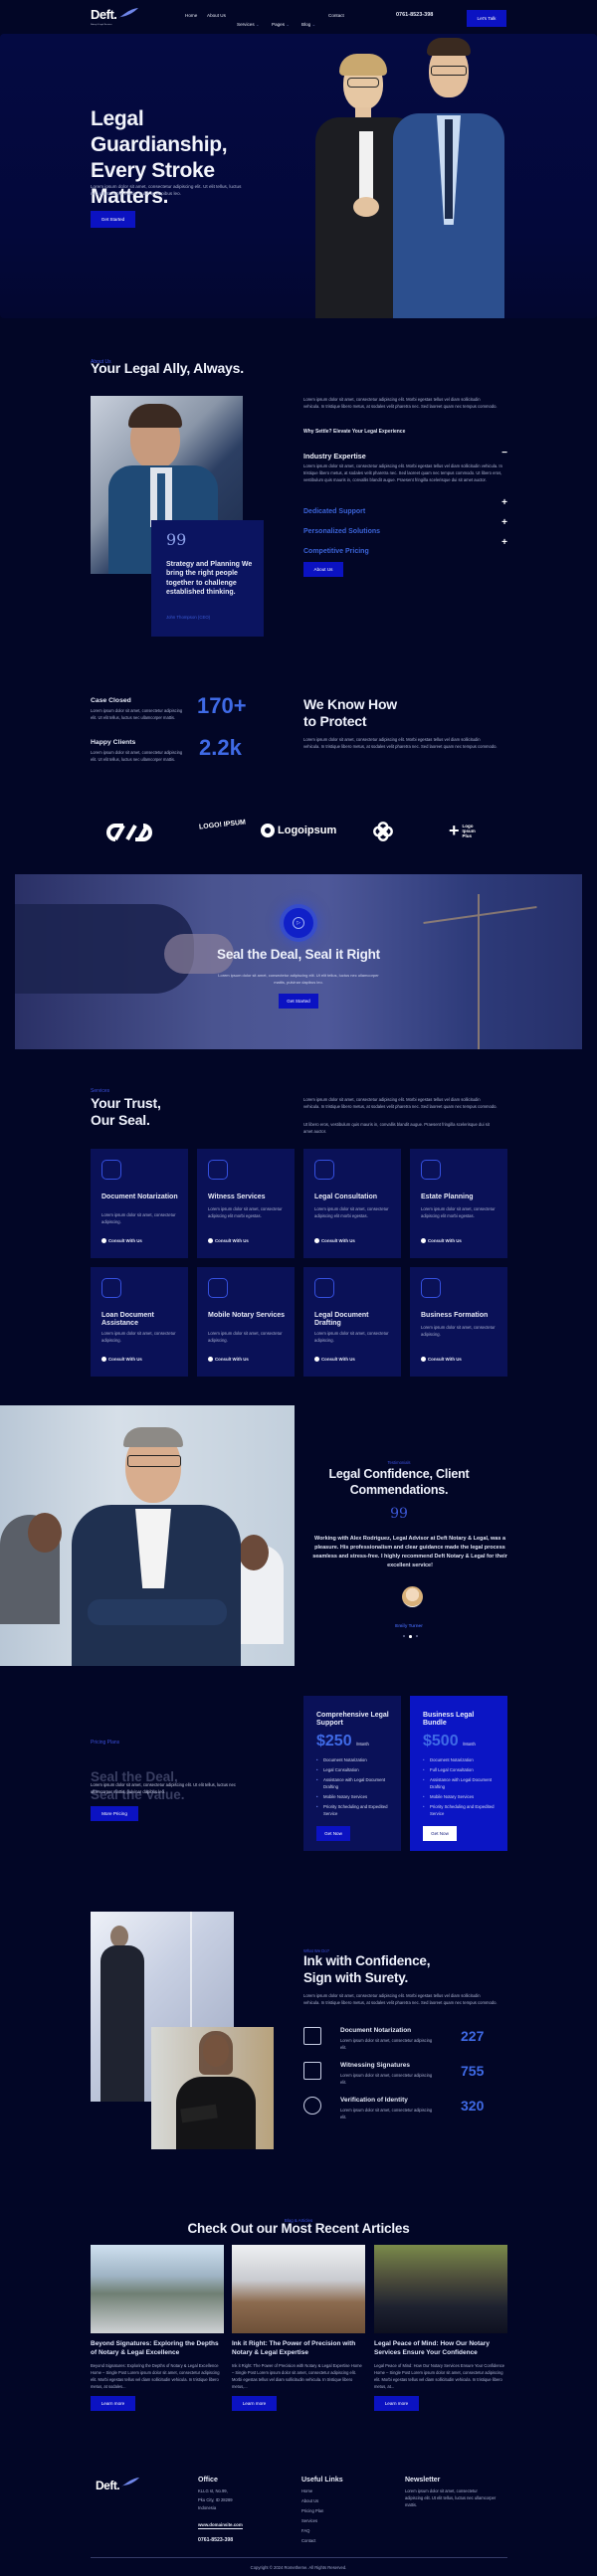  Describe the element at coordinates (405, 507) in the screenshot. I see `accordion-item-dedicated-support: Dedicated Support +` at that location.